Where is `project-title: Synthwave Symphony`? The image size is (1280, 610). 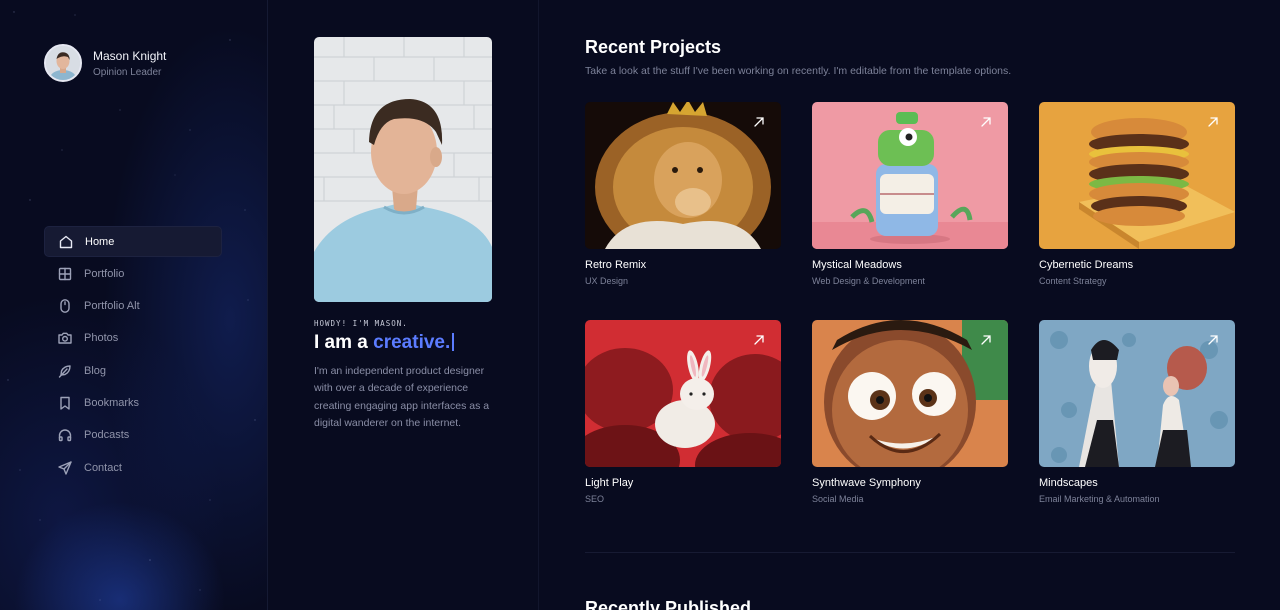
project-title: Synthwave Symphony is located at coordinates (910, 483).